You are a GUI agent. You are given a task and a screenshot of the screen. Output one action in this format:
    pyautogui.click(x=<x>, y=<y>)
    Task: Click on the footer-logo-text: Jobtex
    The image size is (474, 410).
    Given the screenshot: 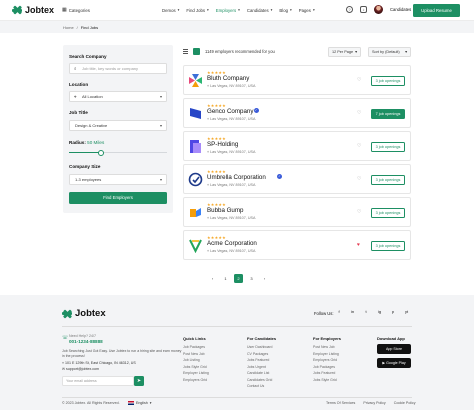 What is the action you would take?
    pyautogui.click(x=90, y=313)
    